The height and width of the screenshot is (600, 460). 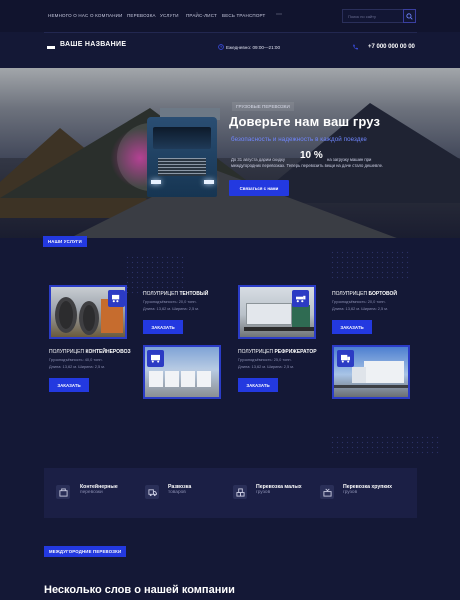 I want to click on nav-link-services: УСЛУГИ, so click(x=169, y=15).